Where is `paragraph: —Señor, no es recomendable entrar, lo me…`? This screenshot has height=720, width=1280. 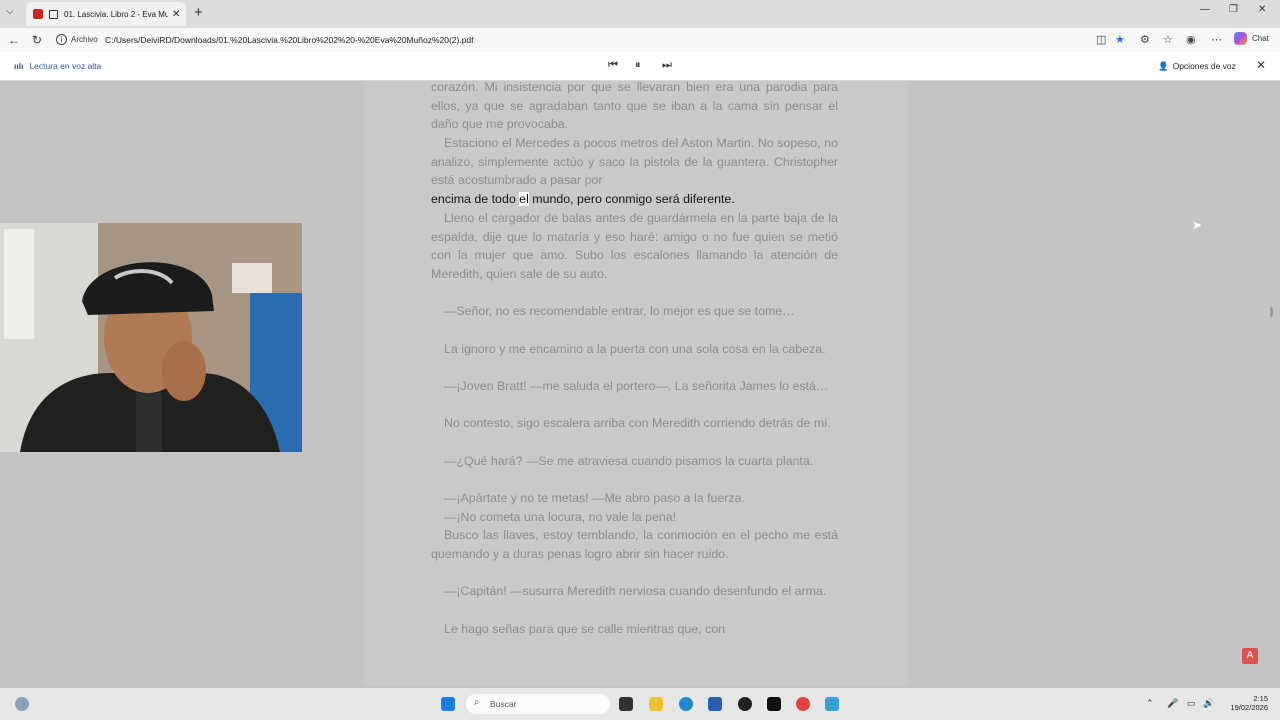
paragraph: —Señor, no es recomendable entrar, lo me… is located at coordinates (619, 311).